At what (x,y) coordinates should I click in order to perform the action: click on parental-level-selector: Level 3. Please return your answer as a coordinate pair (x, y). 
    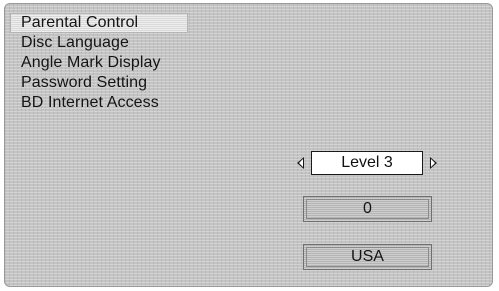
    Looking at the image, I should click on (367, 163).